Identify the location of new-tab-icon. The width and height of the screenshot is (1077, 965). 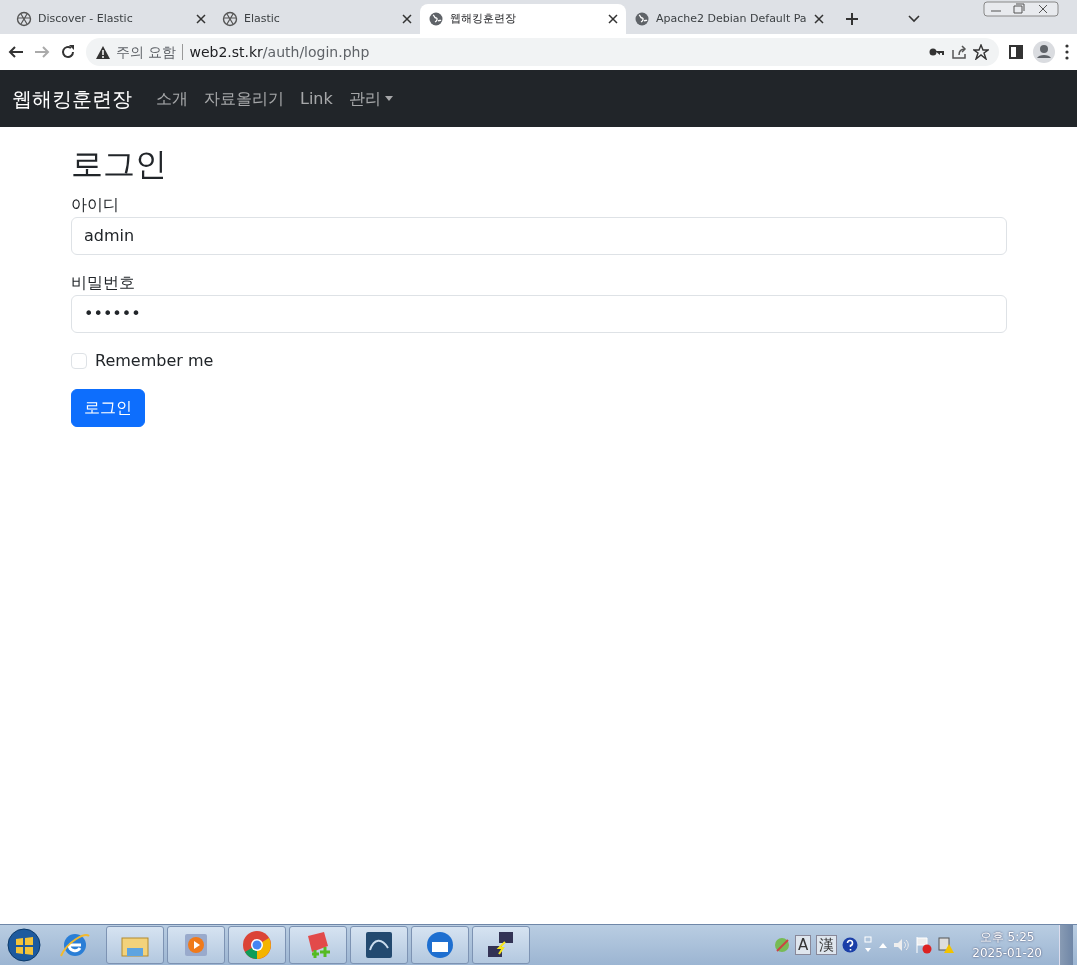
(852, 19).